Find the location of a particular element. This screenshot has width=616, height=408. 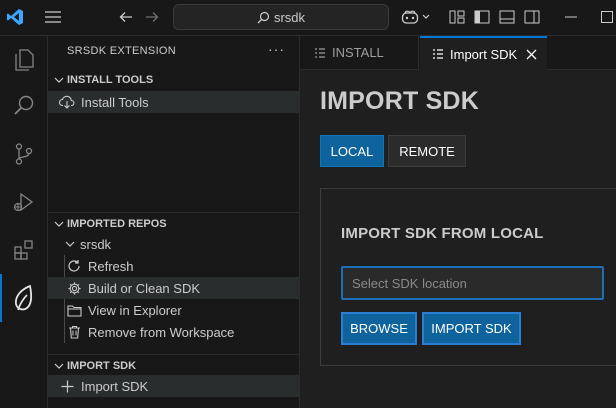

section-header-import-sdk: IMPORT SDK is located at coordinates (173, 365).